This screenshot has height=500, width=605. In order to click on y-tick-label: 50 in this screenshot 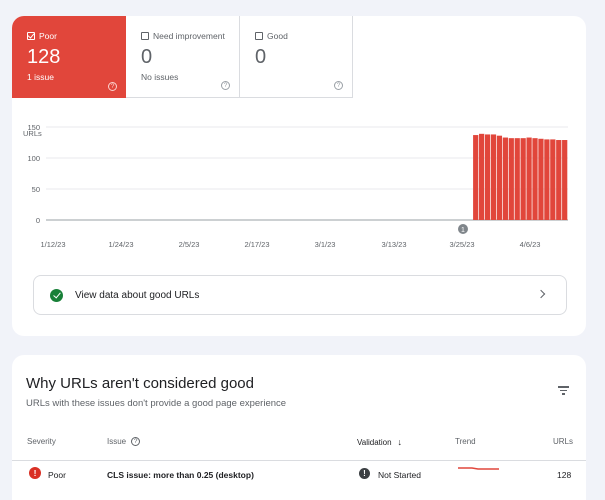, I will do `click(36, 189)`.